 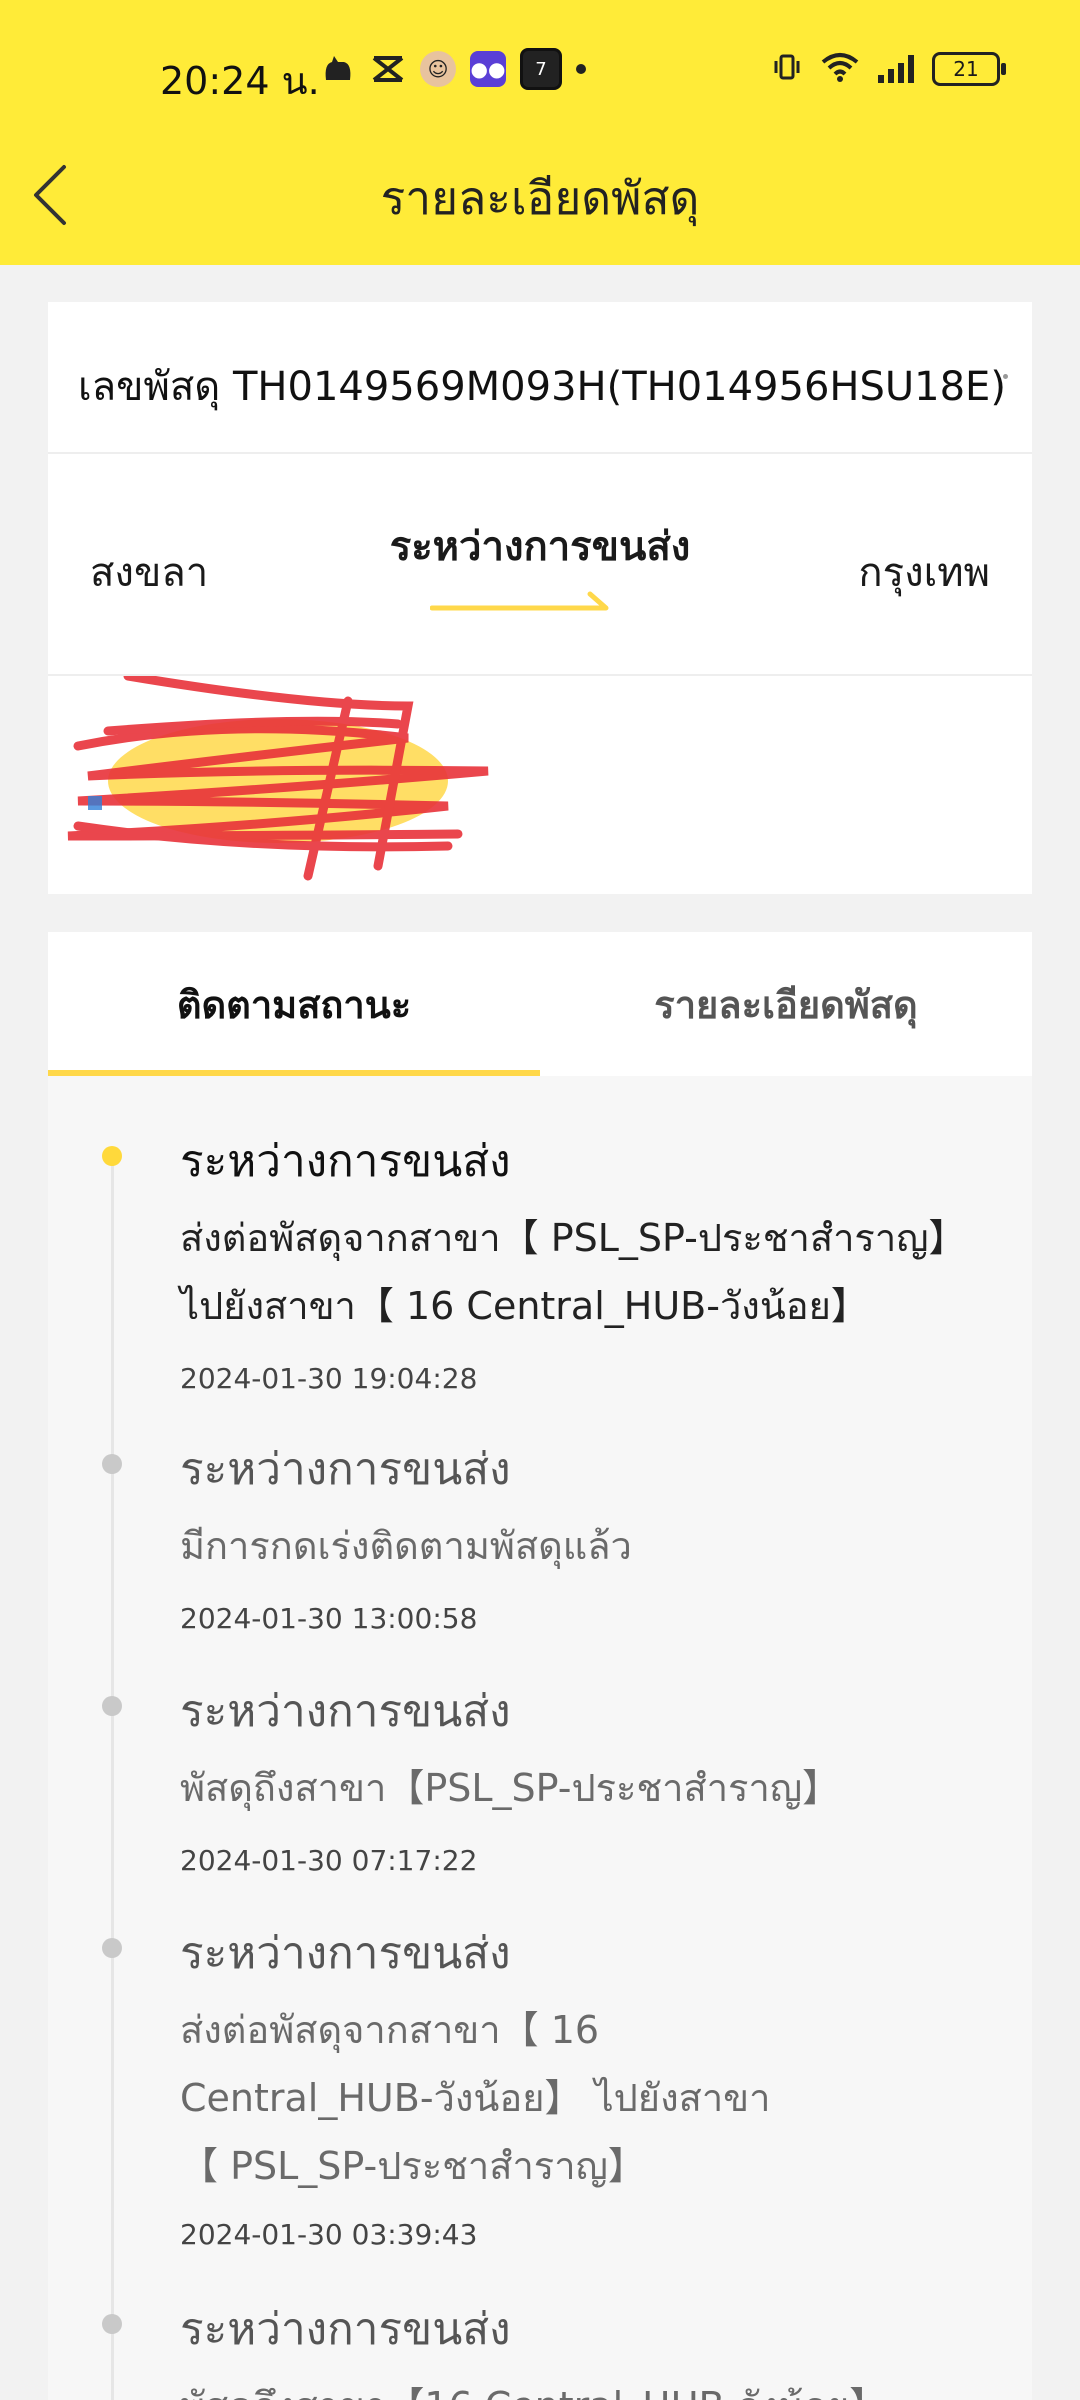 What do you see at coordinates (294, 1004) in the screenshot?
I see `tab-track-status: ติดตามสถานะ` at bounding box center [294, 1004].